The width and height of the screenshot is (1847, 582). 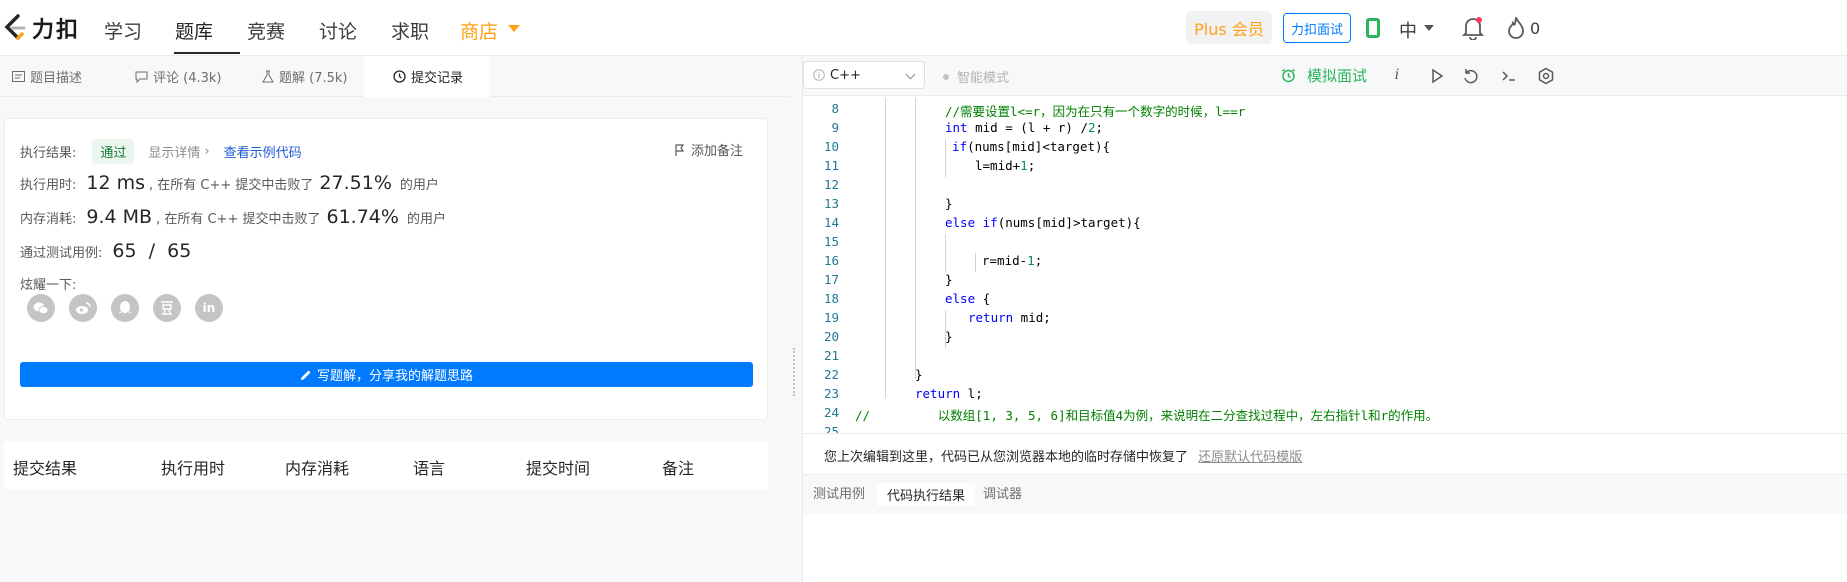 I want to click on line-number: 25, so click(x=831, y=428).